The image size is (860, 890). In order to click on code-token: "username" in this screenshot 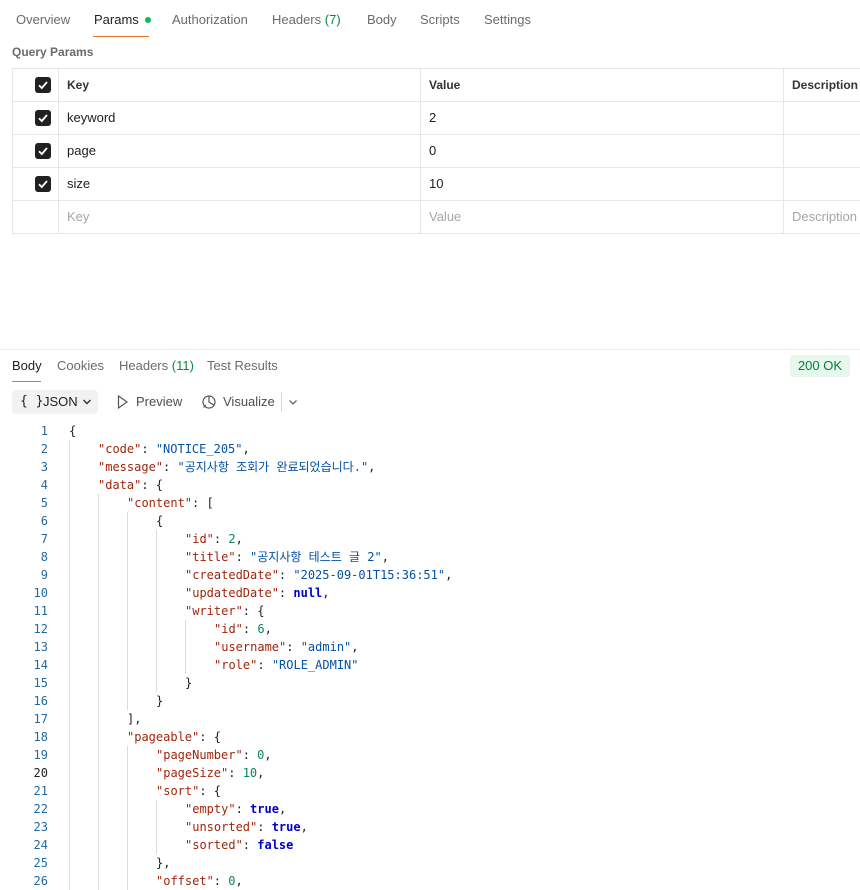, I will do `click(250, 647)`.